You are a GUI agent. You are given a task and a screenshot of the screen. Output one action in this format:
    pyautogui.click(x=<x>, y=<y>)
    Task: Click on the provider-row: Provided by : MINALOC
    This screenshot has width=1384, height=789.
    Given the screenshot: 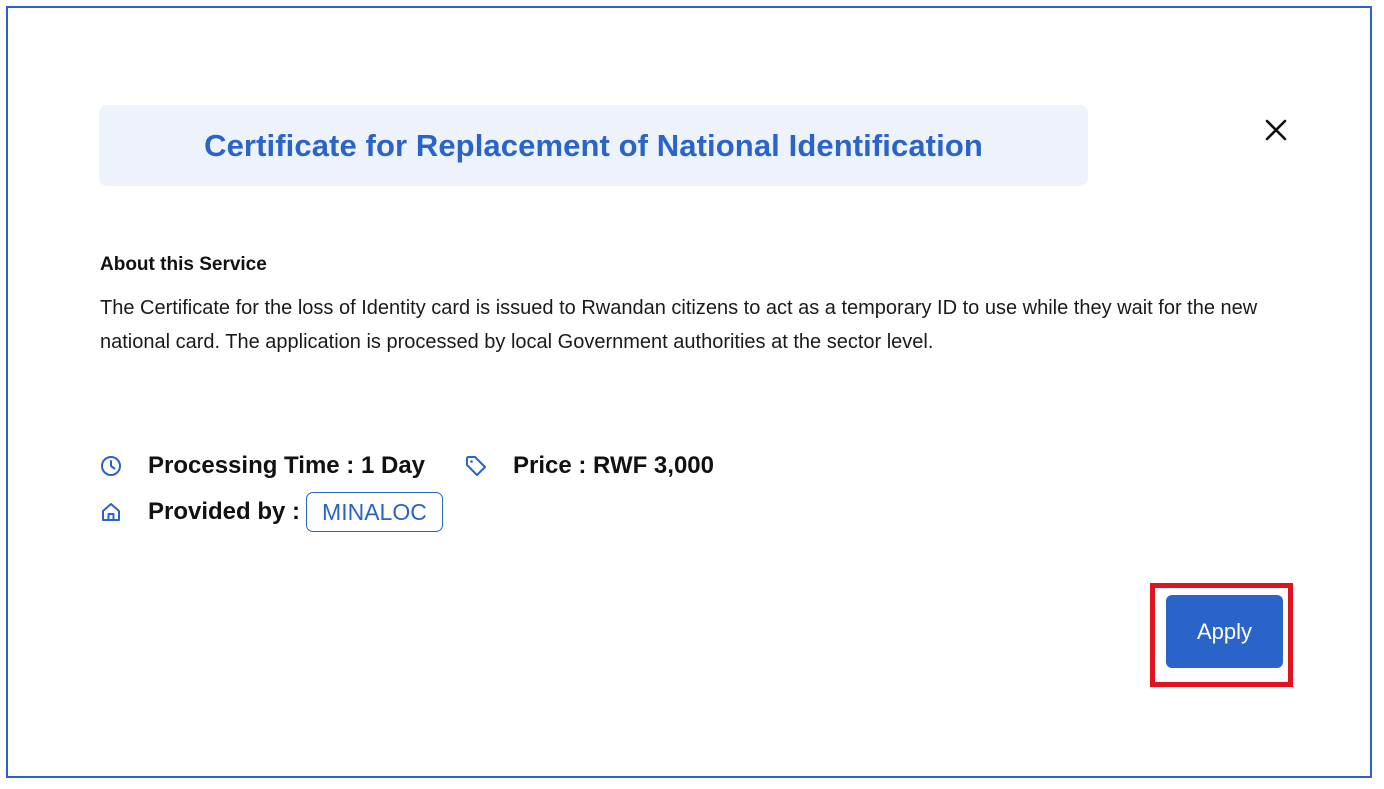 What is the action you would take?
    pyautogui.click(x=271, y=512)
    